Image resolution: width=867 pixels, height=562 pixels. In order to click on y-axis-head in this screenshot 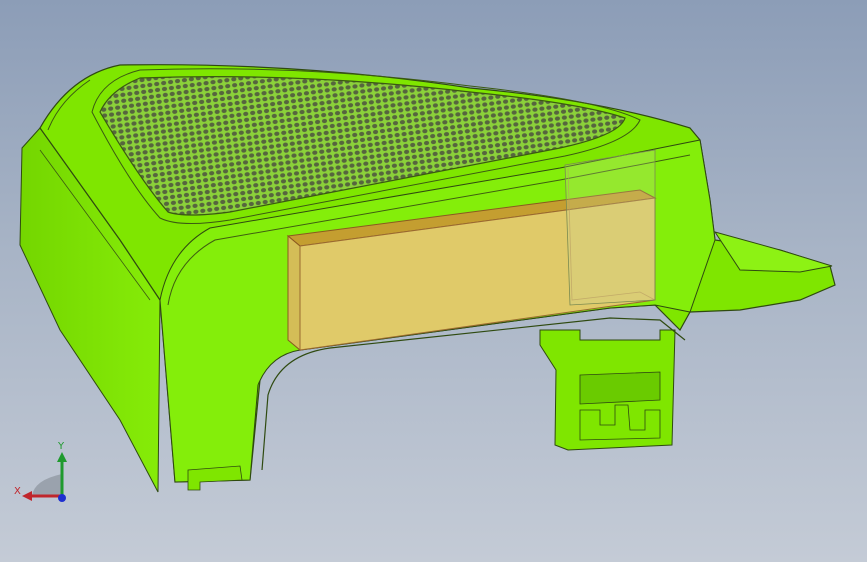, I will do `click(62, 457)`.